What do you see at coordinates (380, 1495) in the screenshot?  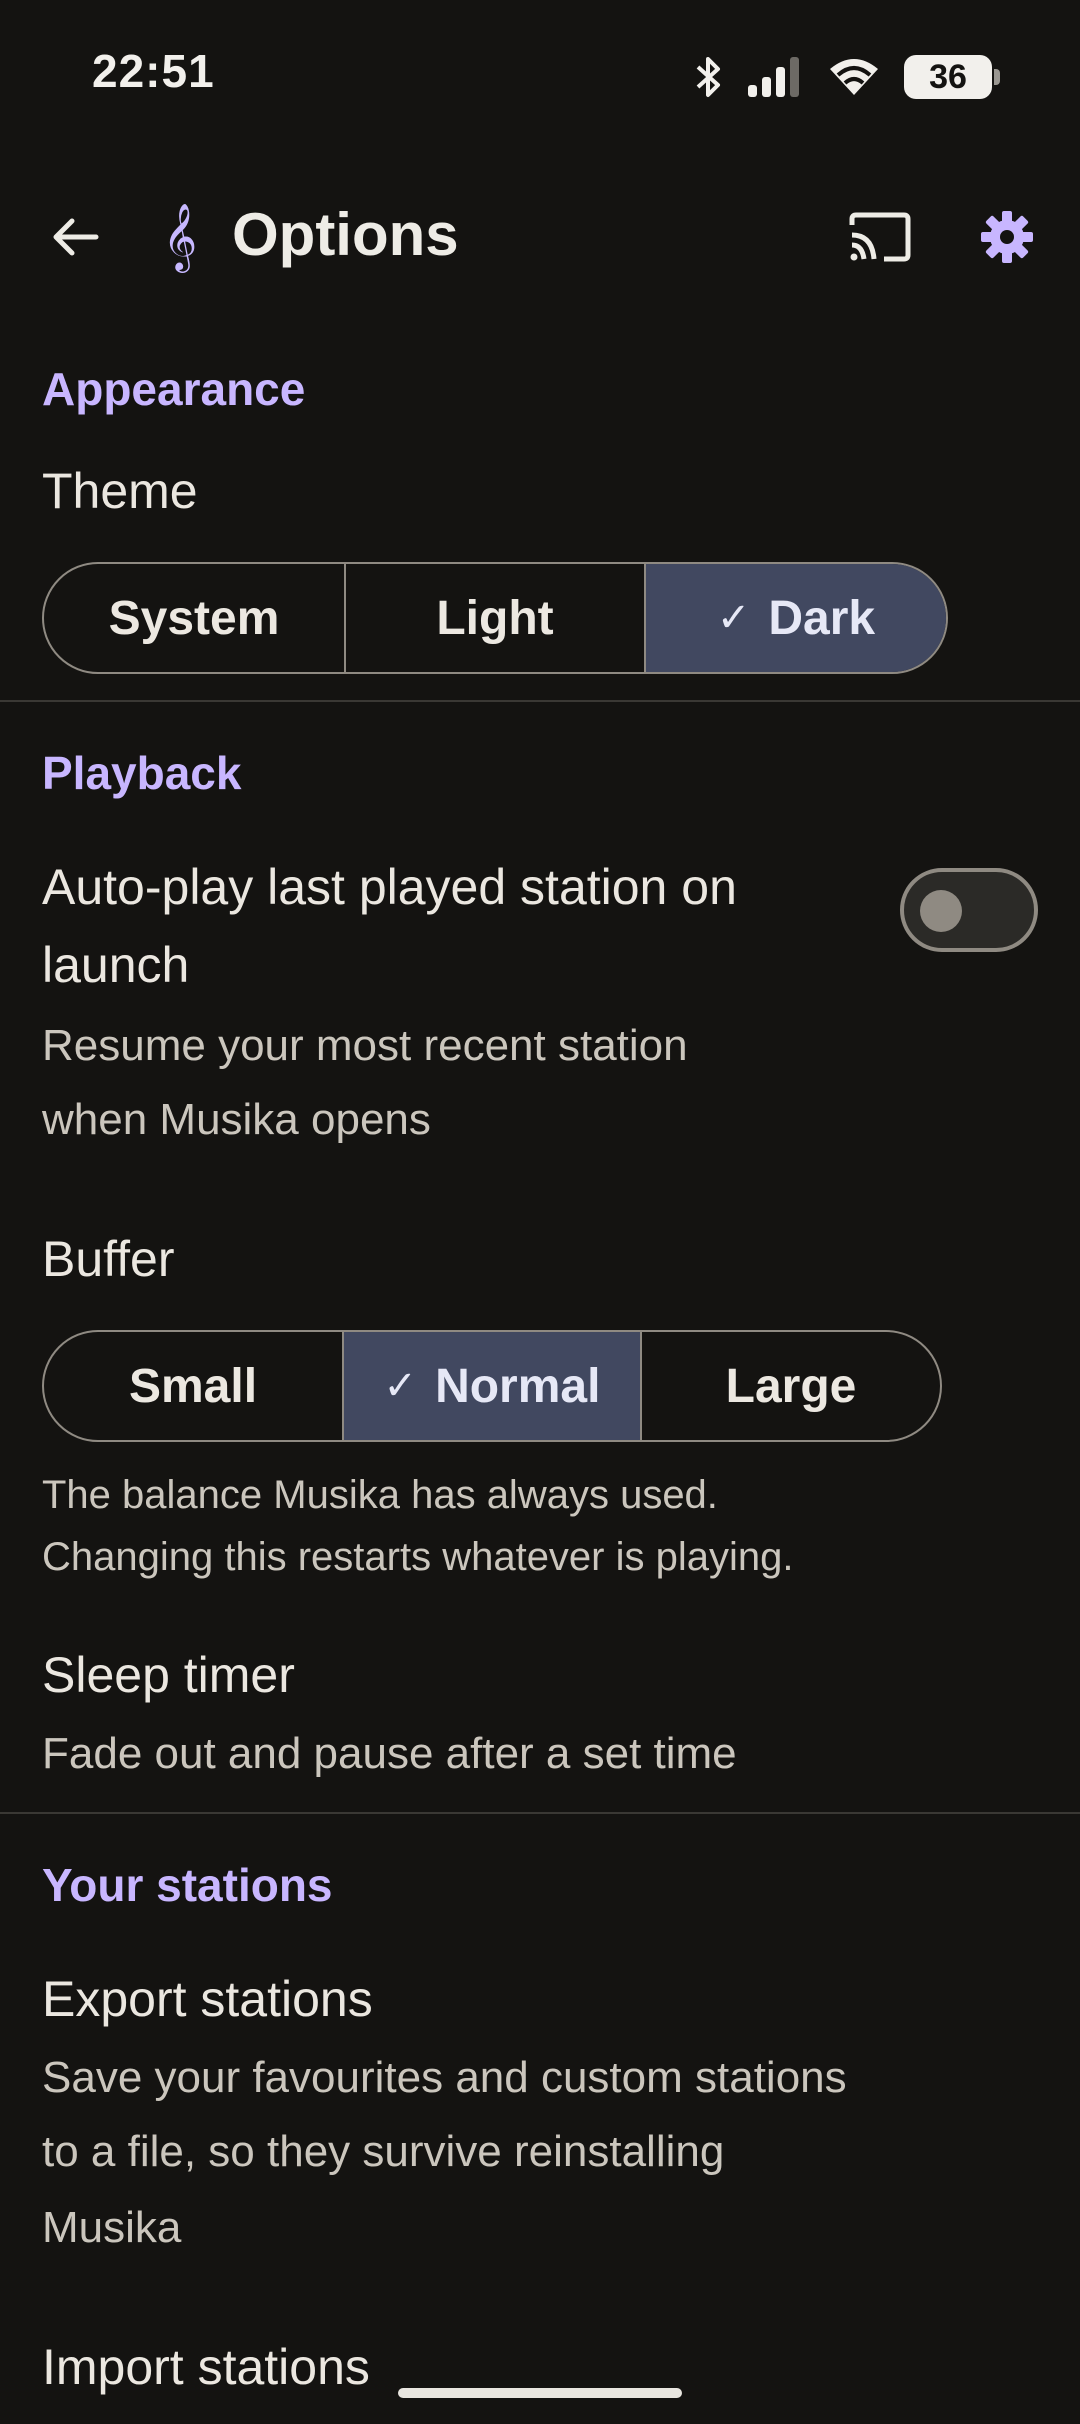 I see `buffer-desc-line1: The balance Musika has always used.` at bounding box center [380, 1495].